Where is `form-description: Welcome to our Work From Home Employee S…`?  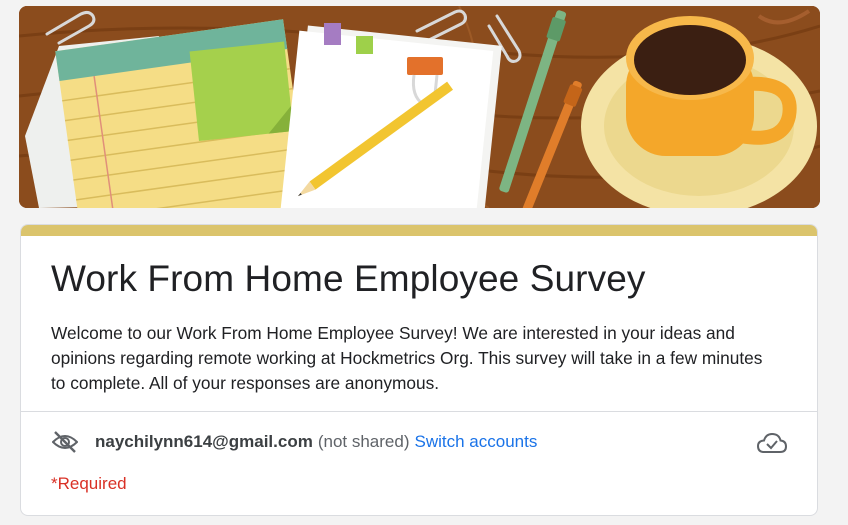
form-description: Welcome to our Work From Home Employee S… is located at coordinates (407, 358).